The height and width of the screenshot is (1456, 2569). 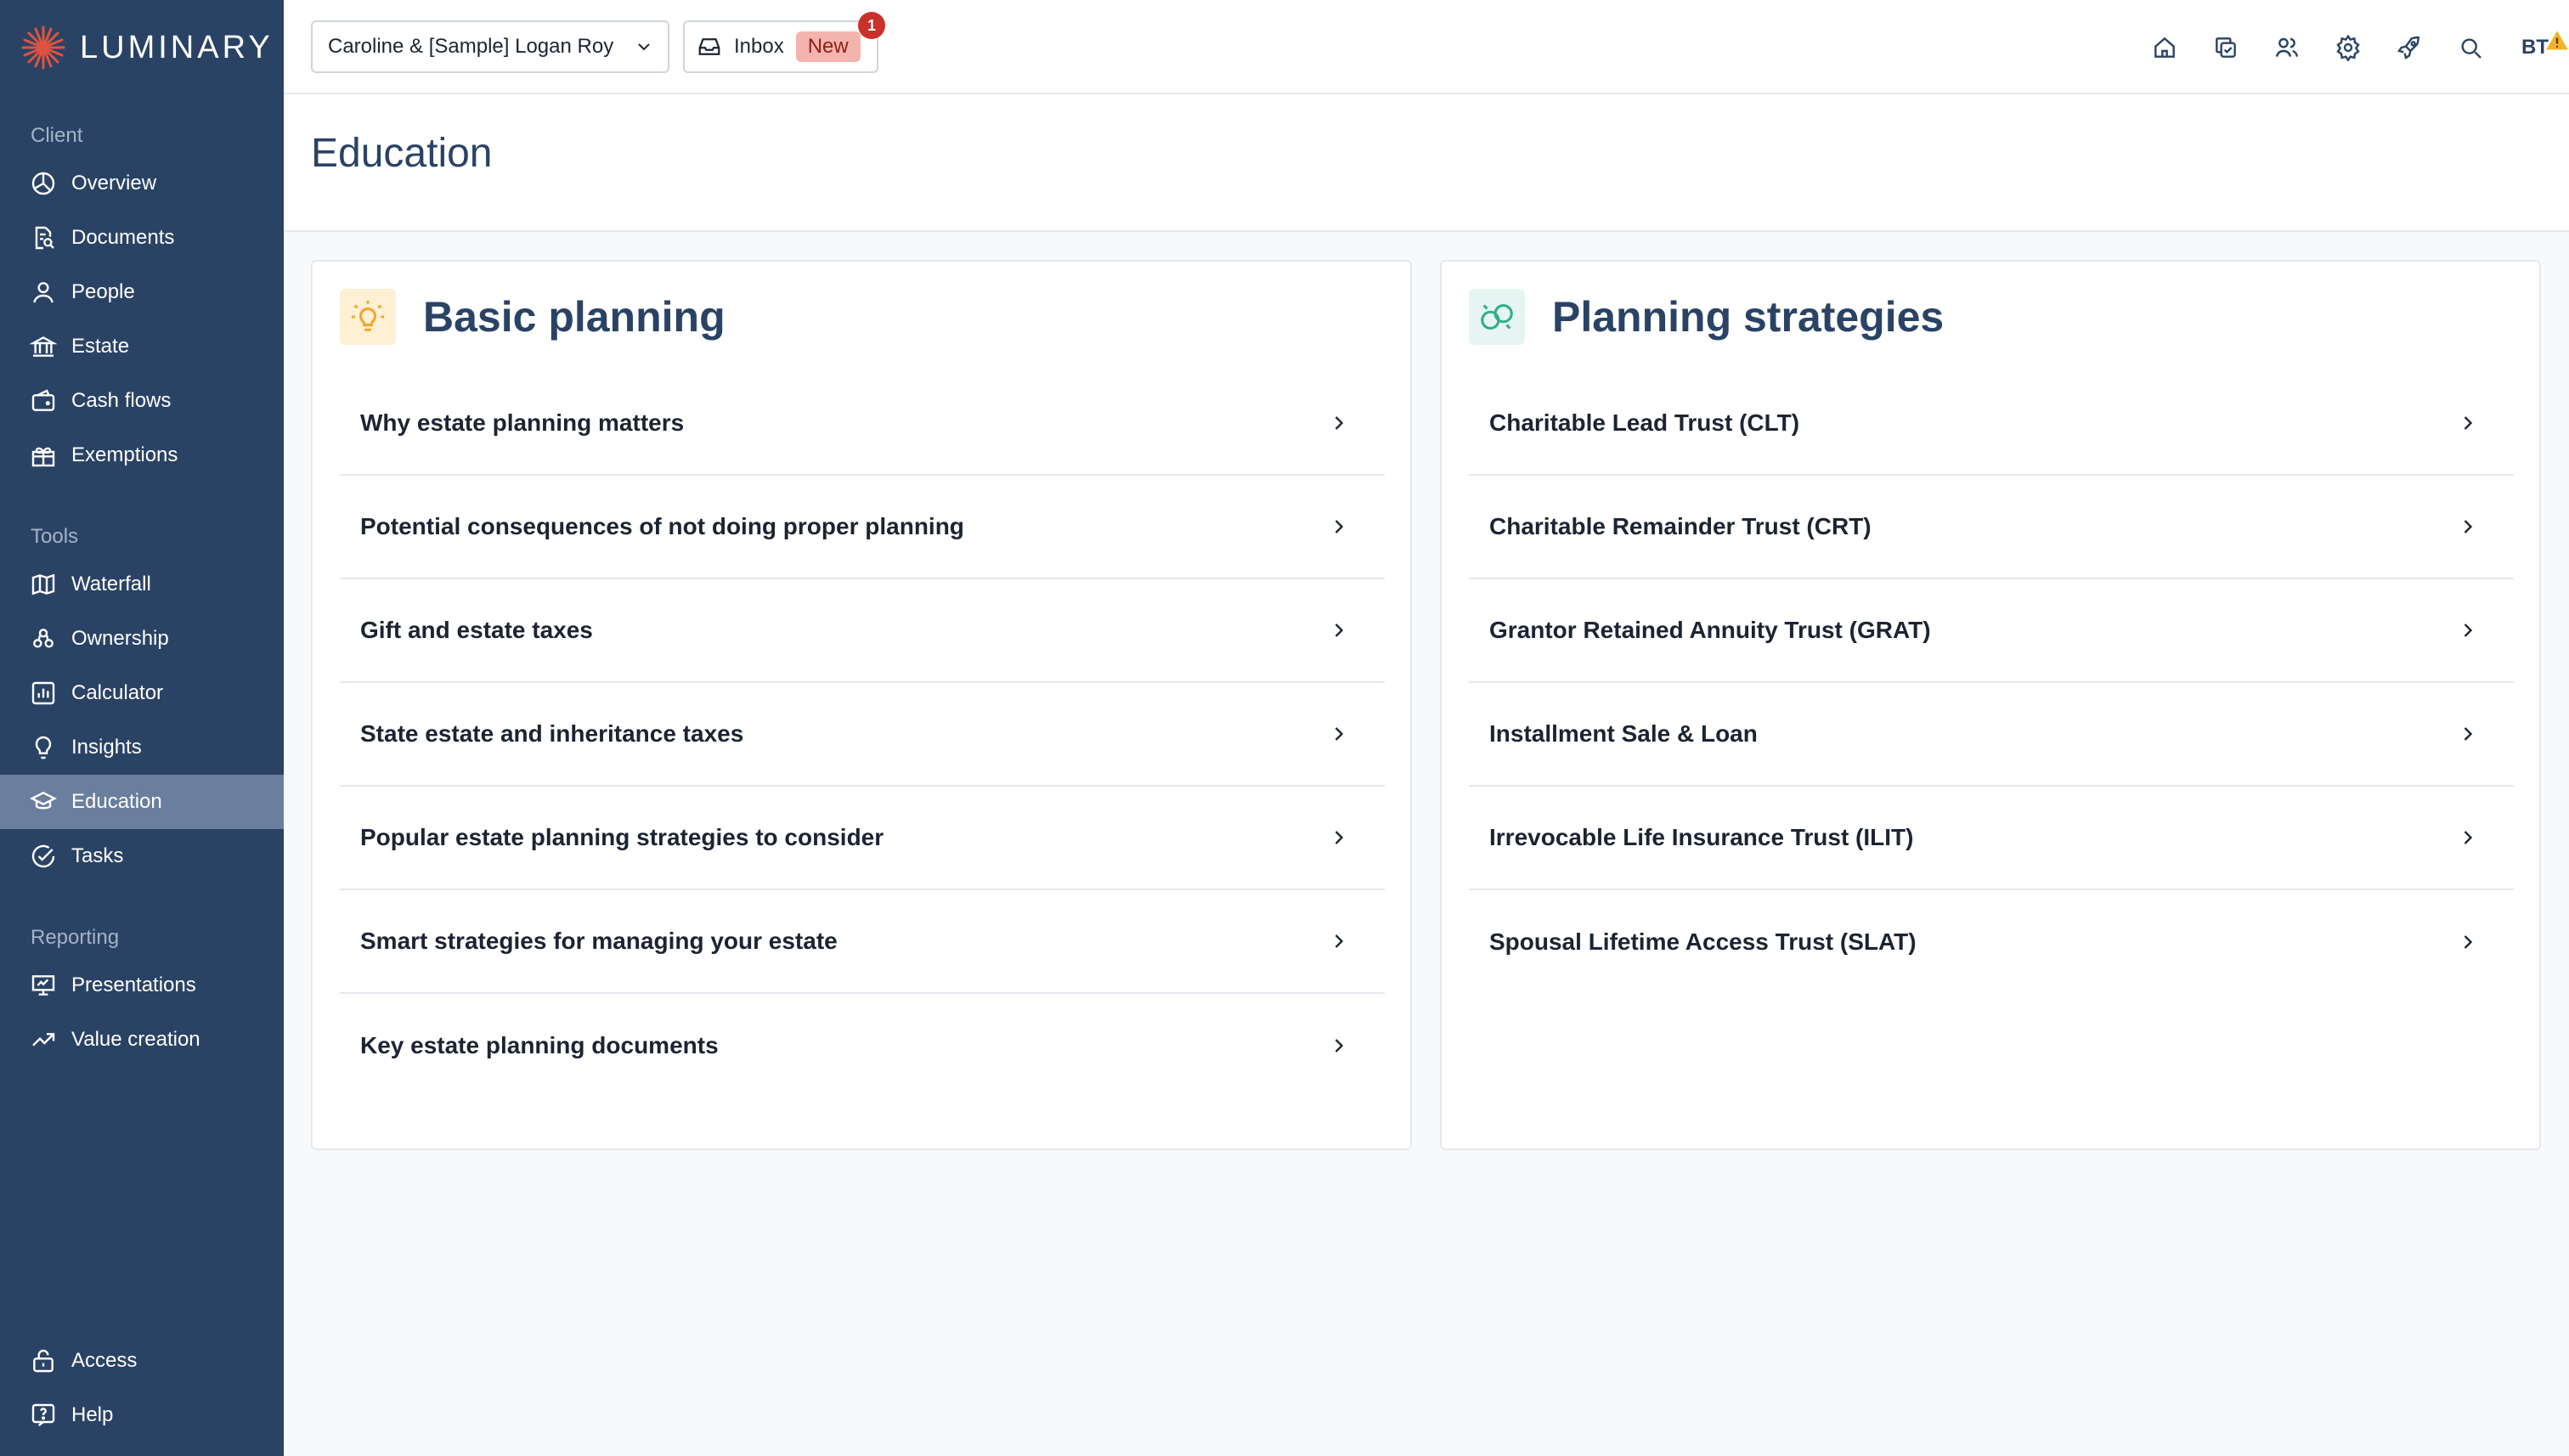 What do you see at coordinates (1992, 424) in the screenshot?
I see `list-item: Charitable Lead Trust (CLT)` at bounding box center [1992, 424].